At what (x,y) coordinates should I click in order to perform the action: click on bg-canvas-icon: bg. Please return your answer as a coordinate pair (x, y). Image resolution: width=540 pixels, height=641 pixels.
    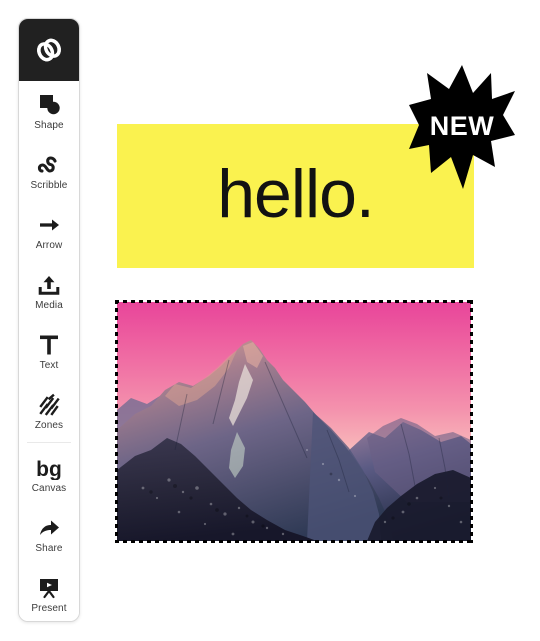
    Looking at the image, I should click on (49, 467).